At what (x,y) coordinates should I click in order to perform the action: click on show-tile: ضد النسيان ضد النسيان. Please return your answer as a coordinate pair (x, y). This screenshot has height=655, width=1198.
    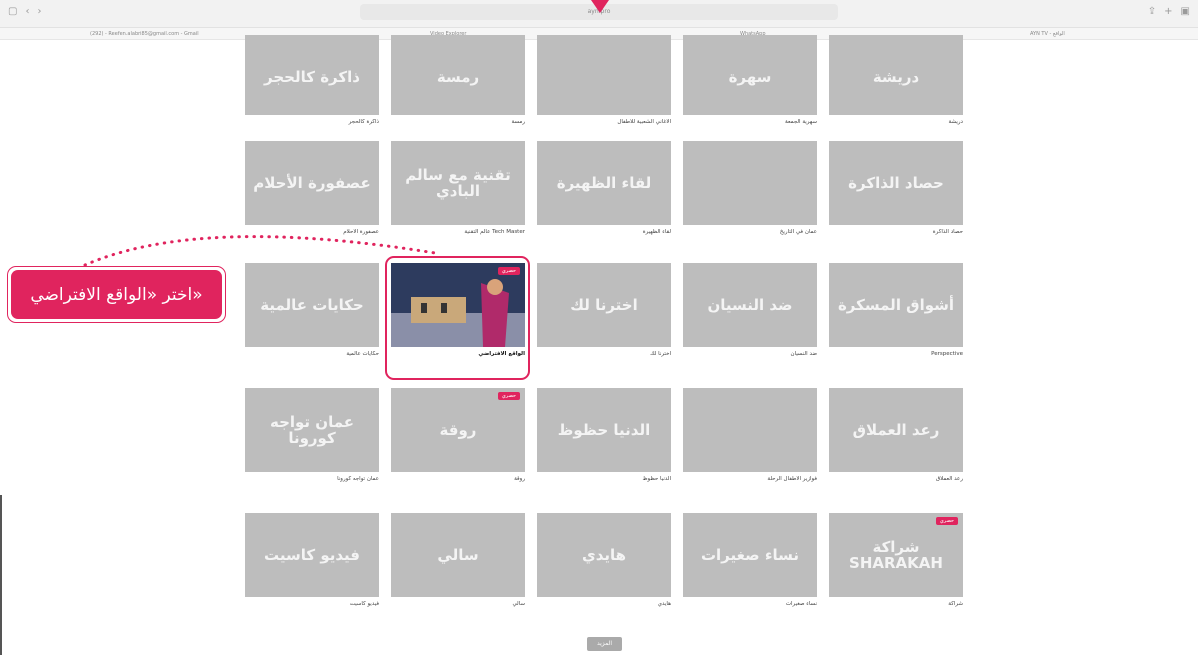
    Looking at the image, I should click on (750, 310).